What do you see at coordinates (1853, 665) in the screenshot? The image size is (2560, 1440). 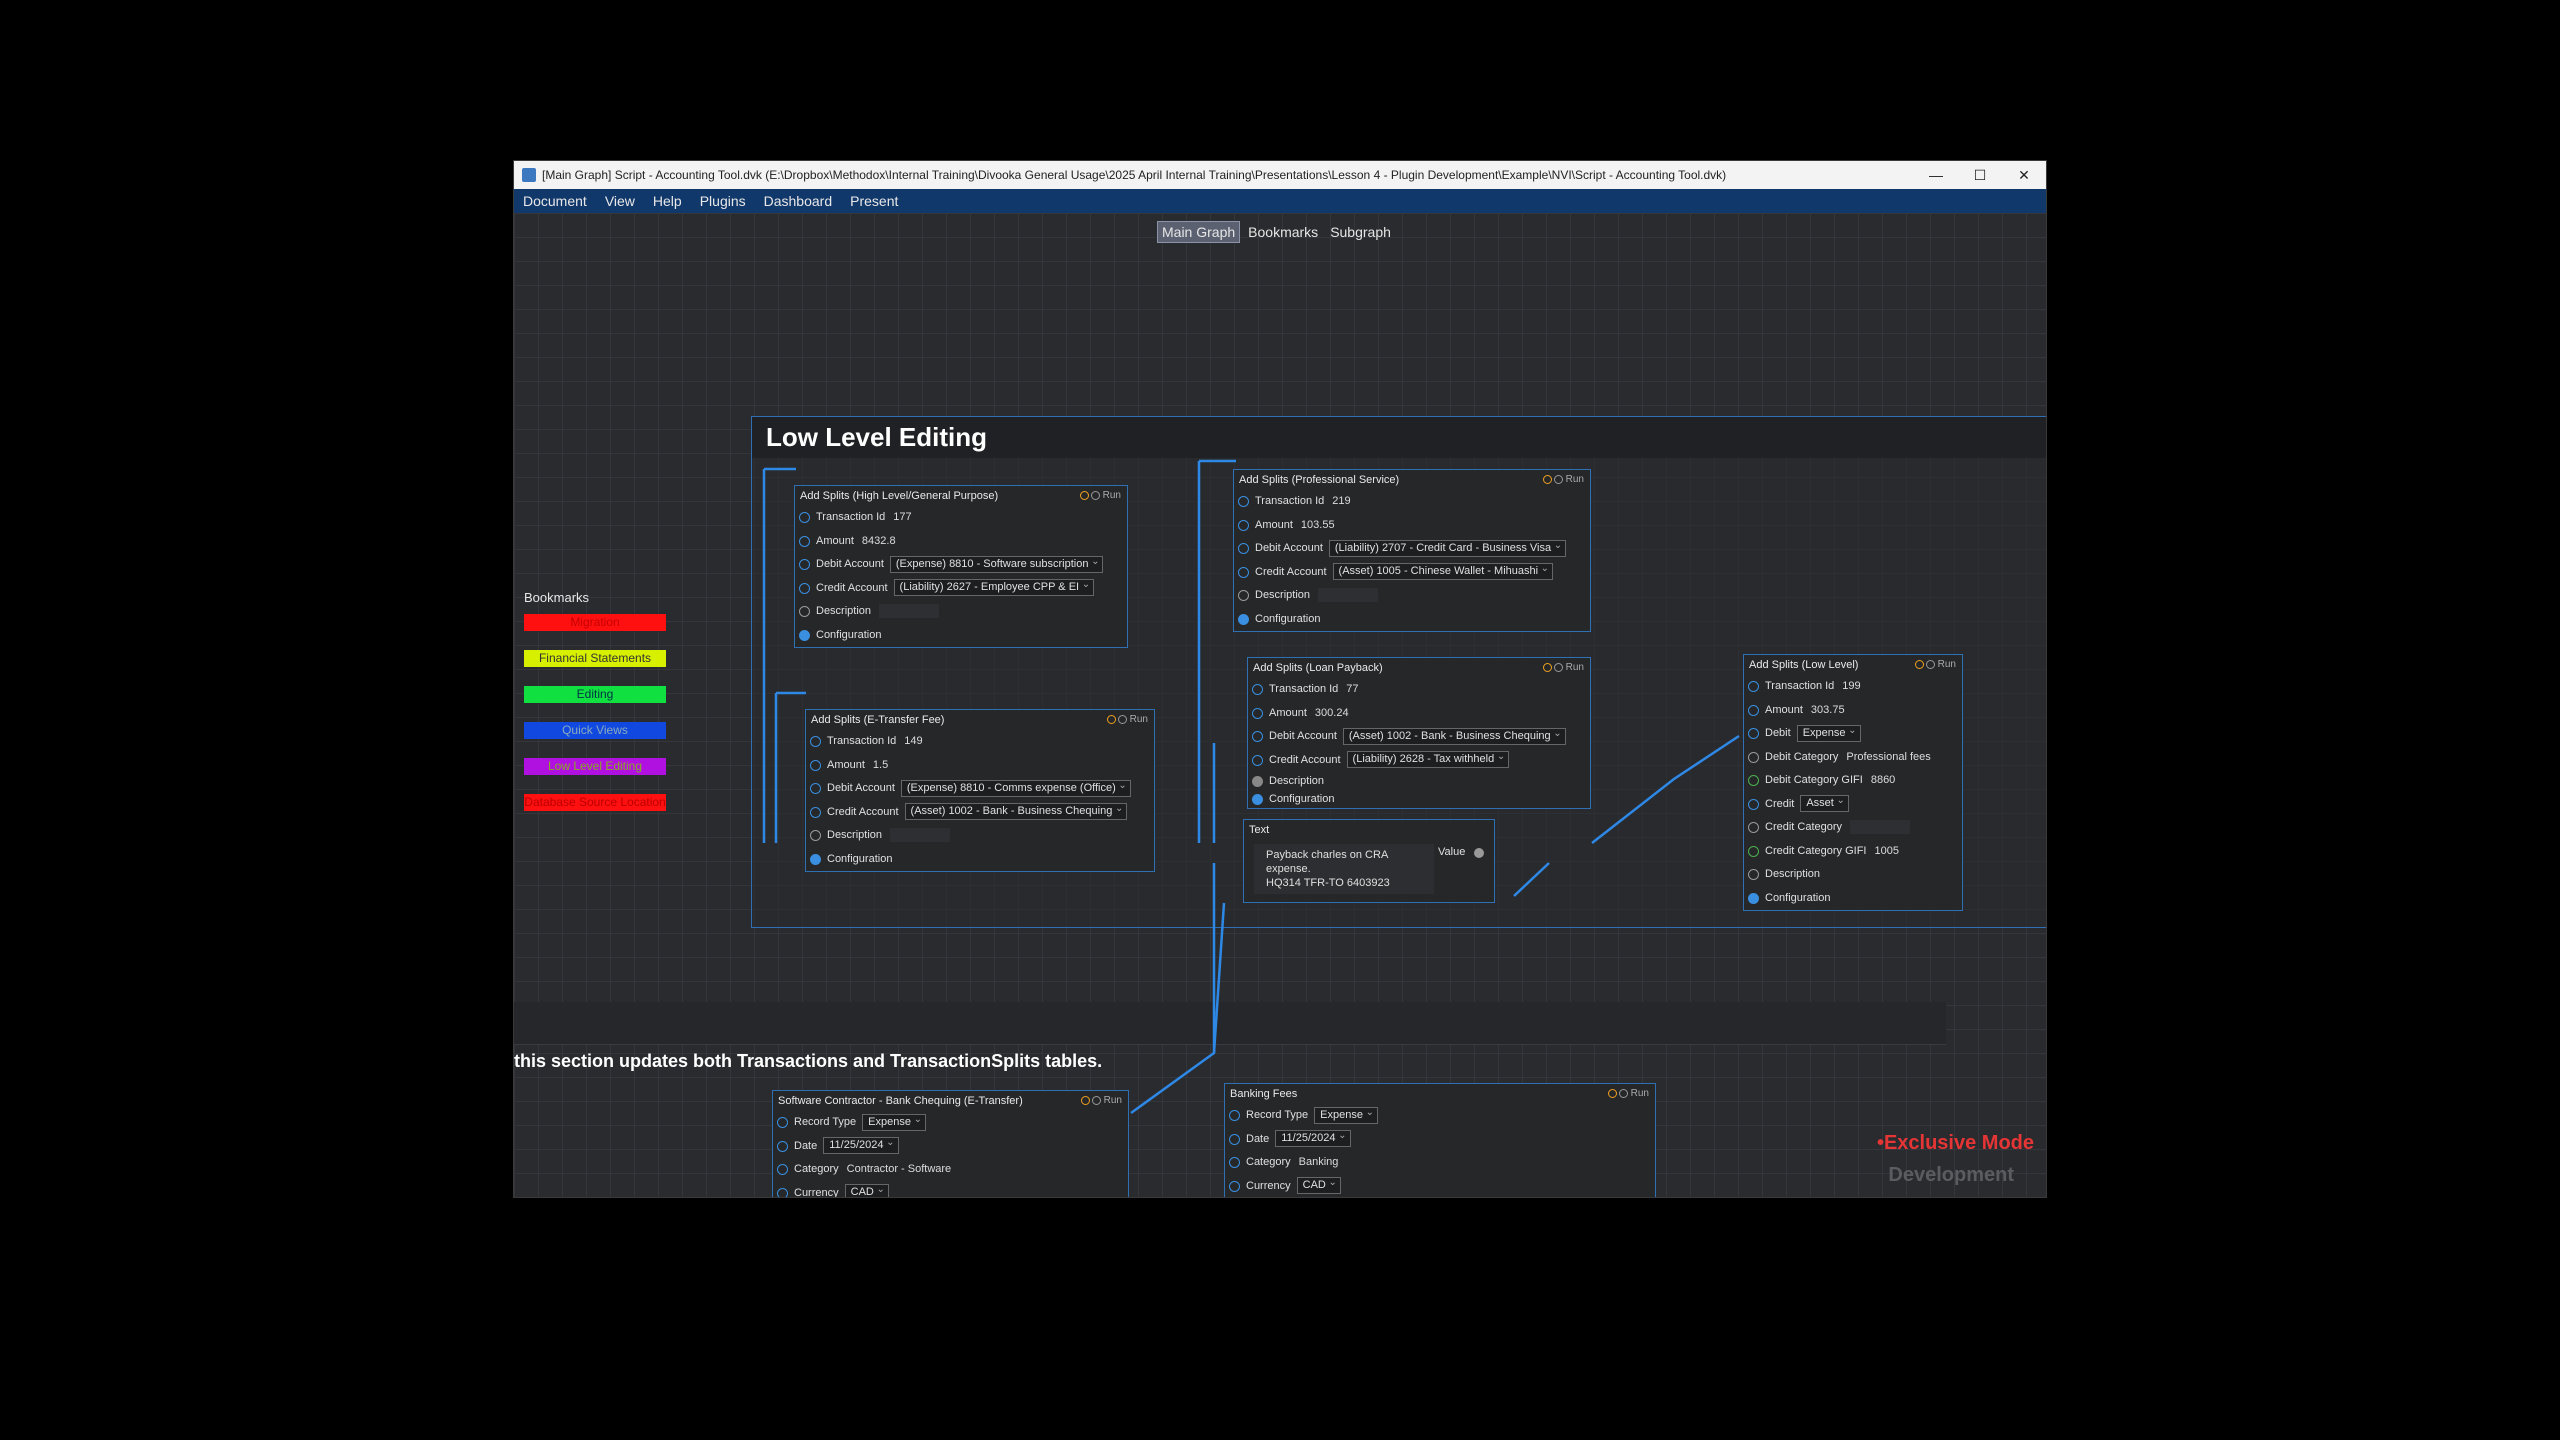 I see `node-header: Add Splits (Low Level) Run` at bounding box center [1853, 665].